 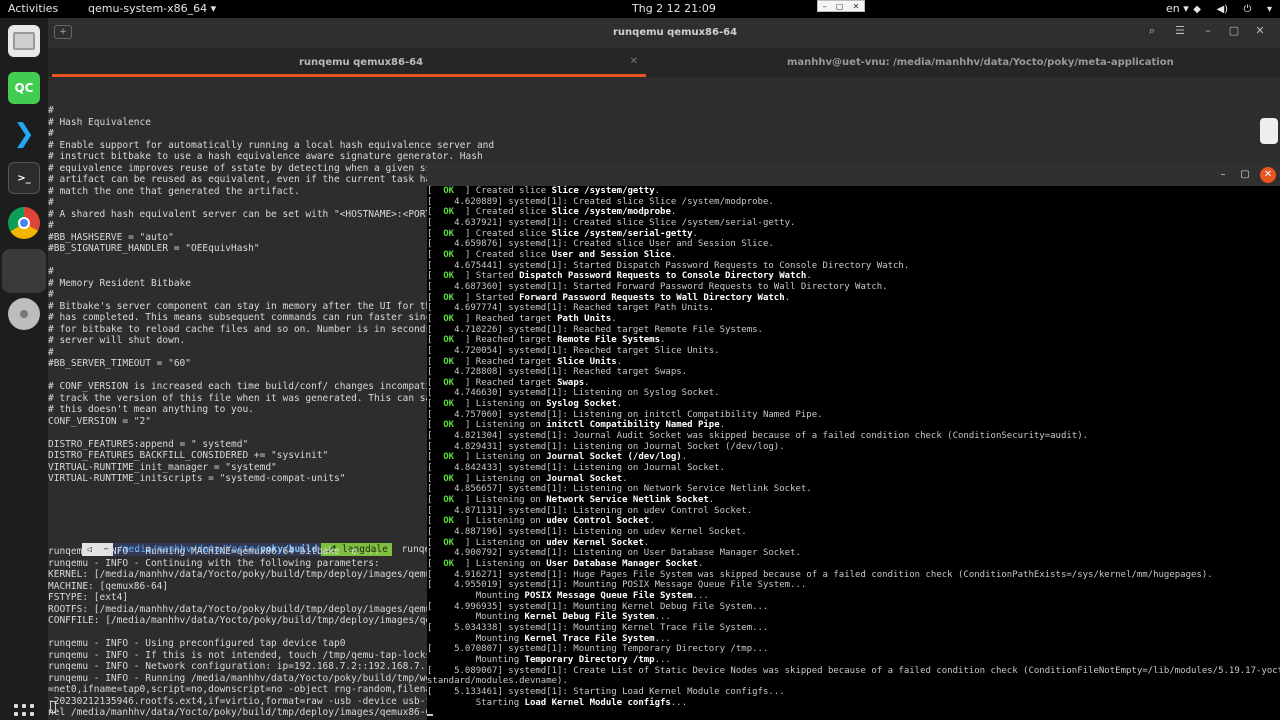 What do you see at coordinates (1226, 8) in the screenshot?
I see `system-status-area: ◆ ◀) ⏻ ▾` at bounding box center [1226, 8].